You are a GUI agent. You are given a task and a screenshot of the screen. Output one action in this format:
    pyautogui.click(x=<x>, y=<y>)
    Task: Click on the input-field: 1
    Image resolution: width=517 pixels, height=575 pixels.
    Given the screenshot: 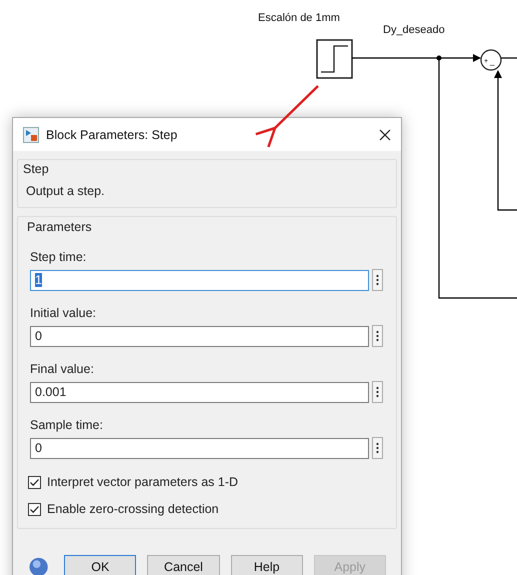 What is the action you would take?
    pyautogui.click(x=199, y=280)
    